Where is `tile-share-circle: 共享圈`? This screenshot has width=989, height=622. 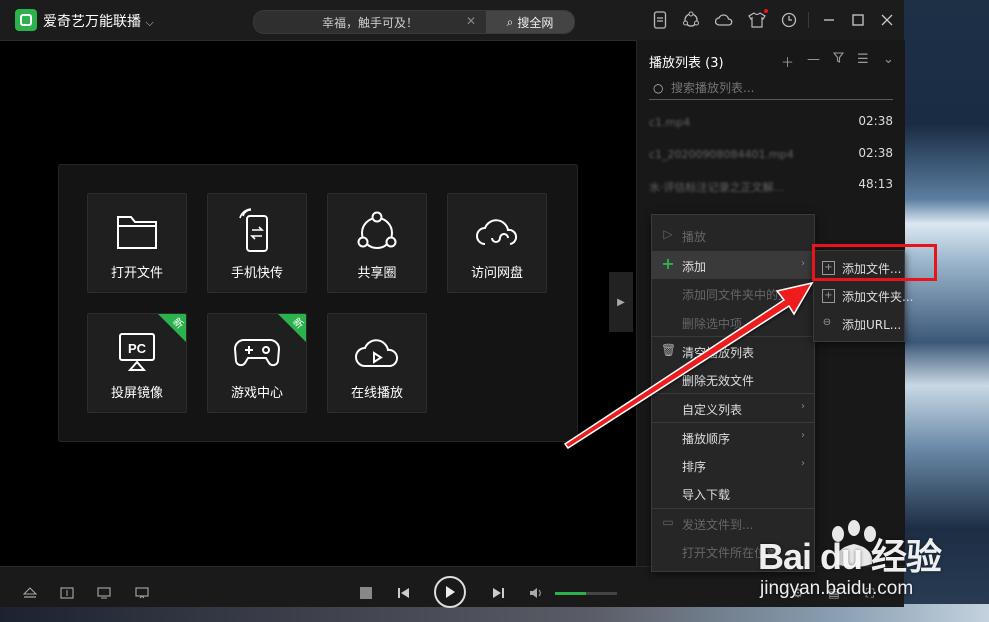
tile-share-circle: 共享圈 is located at coordinates (377, 243).